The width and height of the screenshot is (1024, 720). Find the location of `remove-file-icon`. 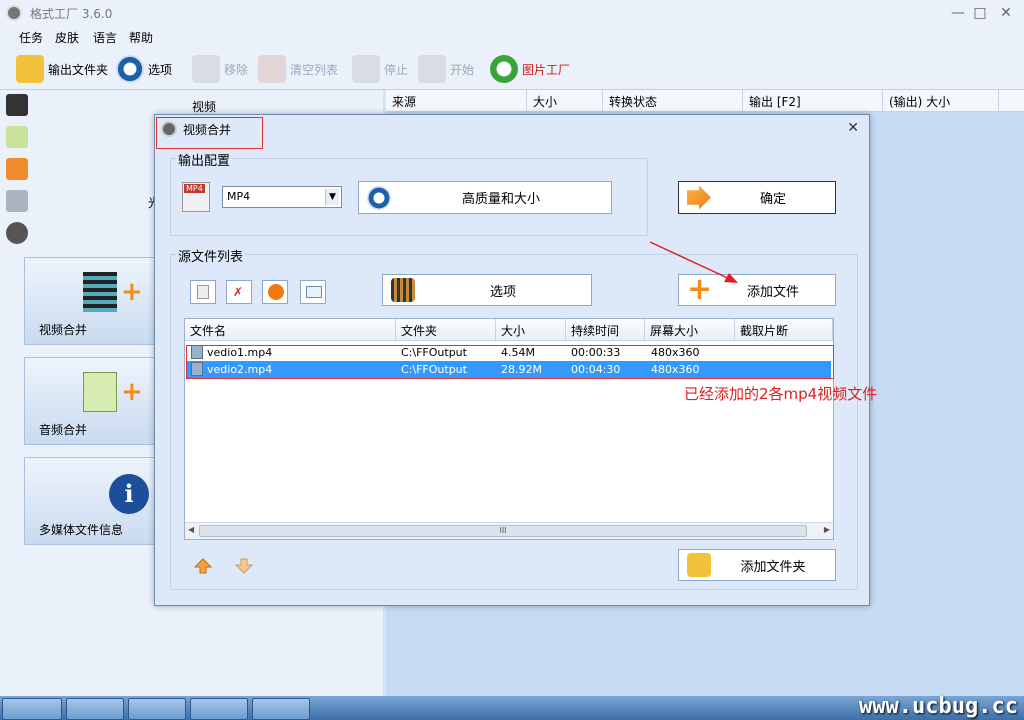

remove-file-icon is located at coordinates (203, 292).